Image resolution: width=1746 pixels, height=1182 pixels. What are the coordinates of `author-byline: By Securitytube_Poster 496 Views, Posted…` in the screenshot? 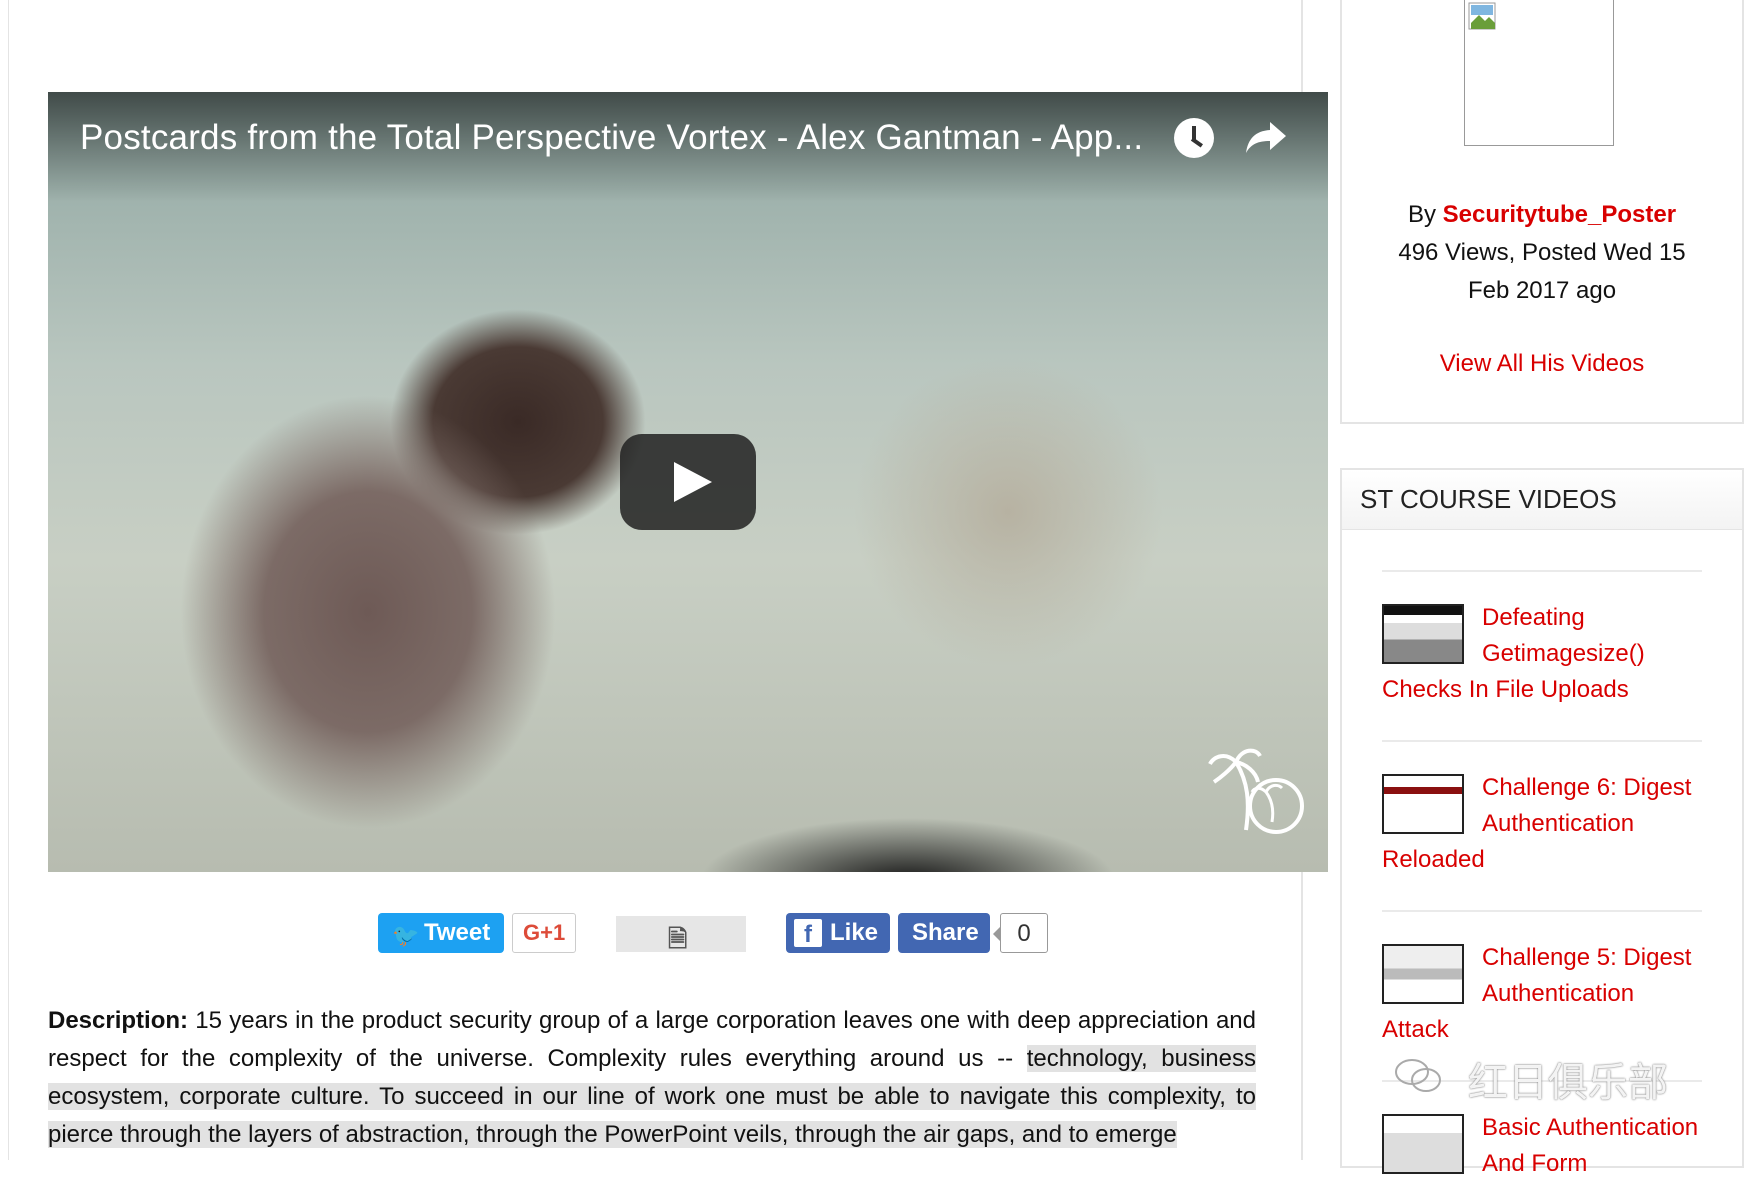 It's located at (1542, 253).